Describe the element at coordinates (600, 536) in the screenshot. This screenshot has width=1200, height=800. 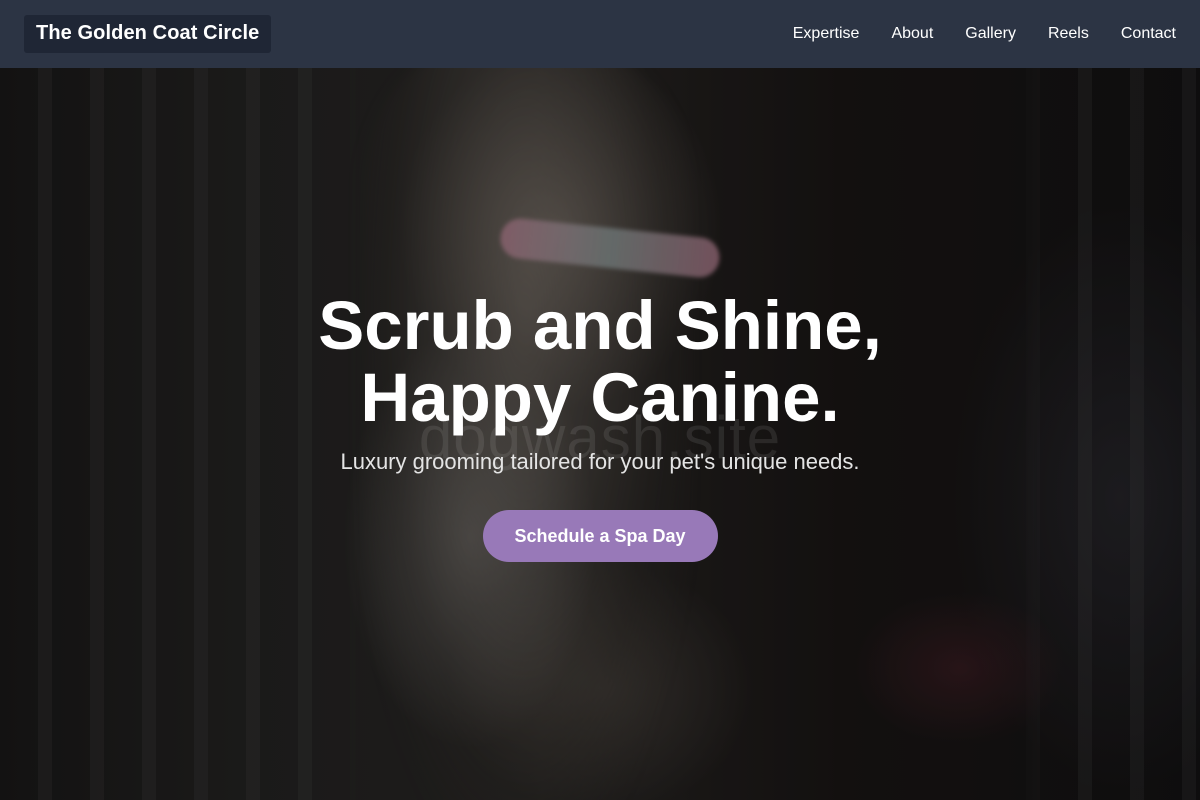
I see `schedule-spa-day-button: Schedule a Spa Day` at that location.